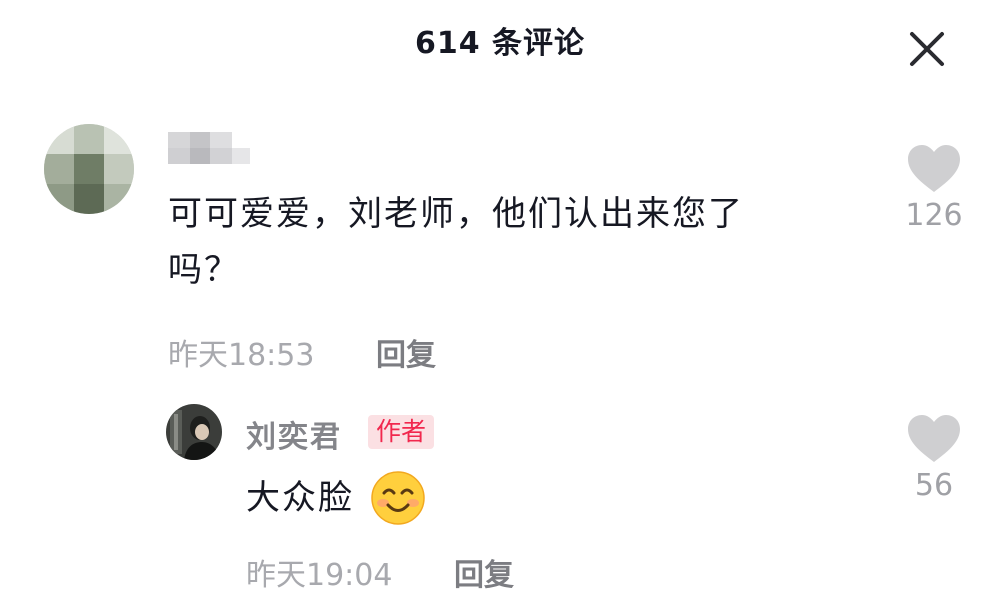 The height and width of the screenshot is (616, 1000). What do you see at coordinates (456, 214) in the screenshot?
I see `comment-text-line: 可可爱爱，刘老师，他们认出来您了` at bounding box center [456, 214].